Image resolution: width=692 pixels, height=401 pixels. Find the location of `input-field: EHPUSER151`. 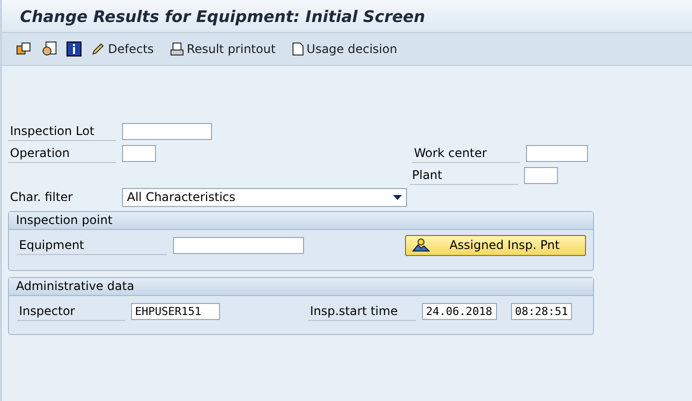

input-field: EHPUSER151 is located at coordinates (175, 311).